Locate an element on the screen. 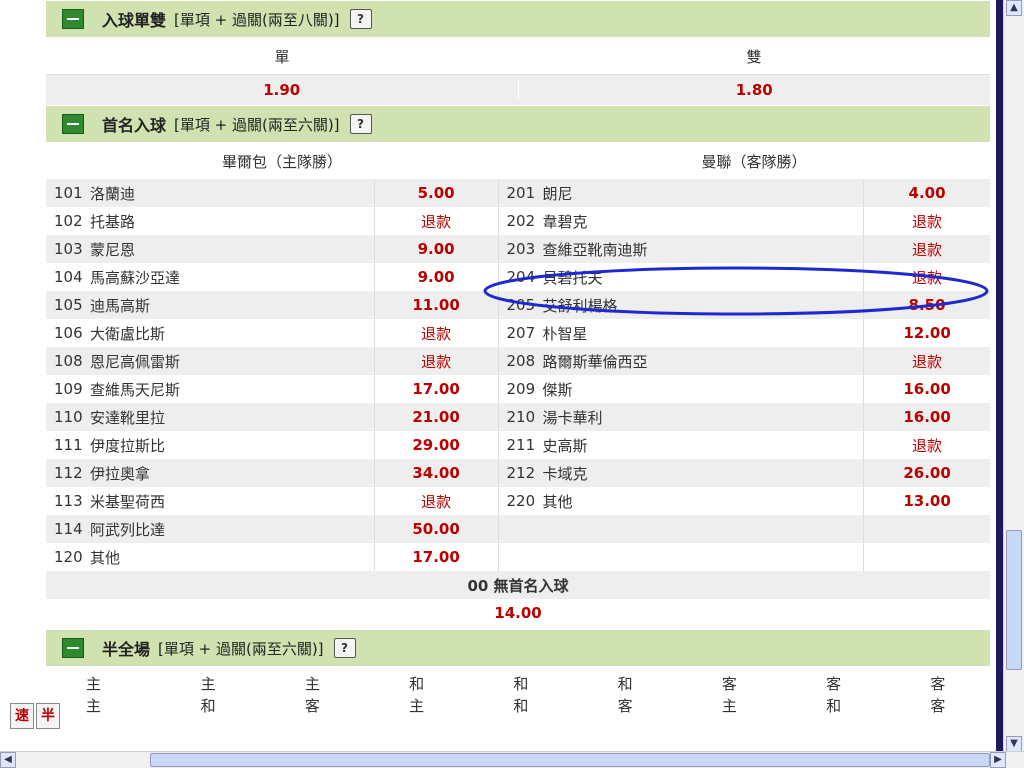 This screenshot has height=768, width=1024. table-row: 101 洛蘭迪 5.00 201 朗尼 4.00 is located at coordinates (518, 193).